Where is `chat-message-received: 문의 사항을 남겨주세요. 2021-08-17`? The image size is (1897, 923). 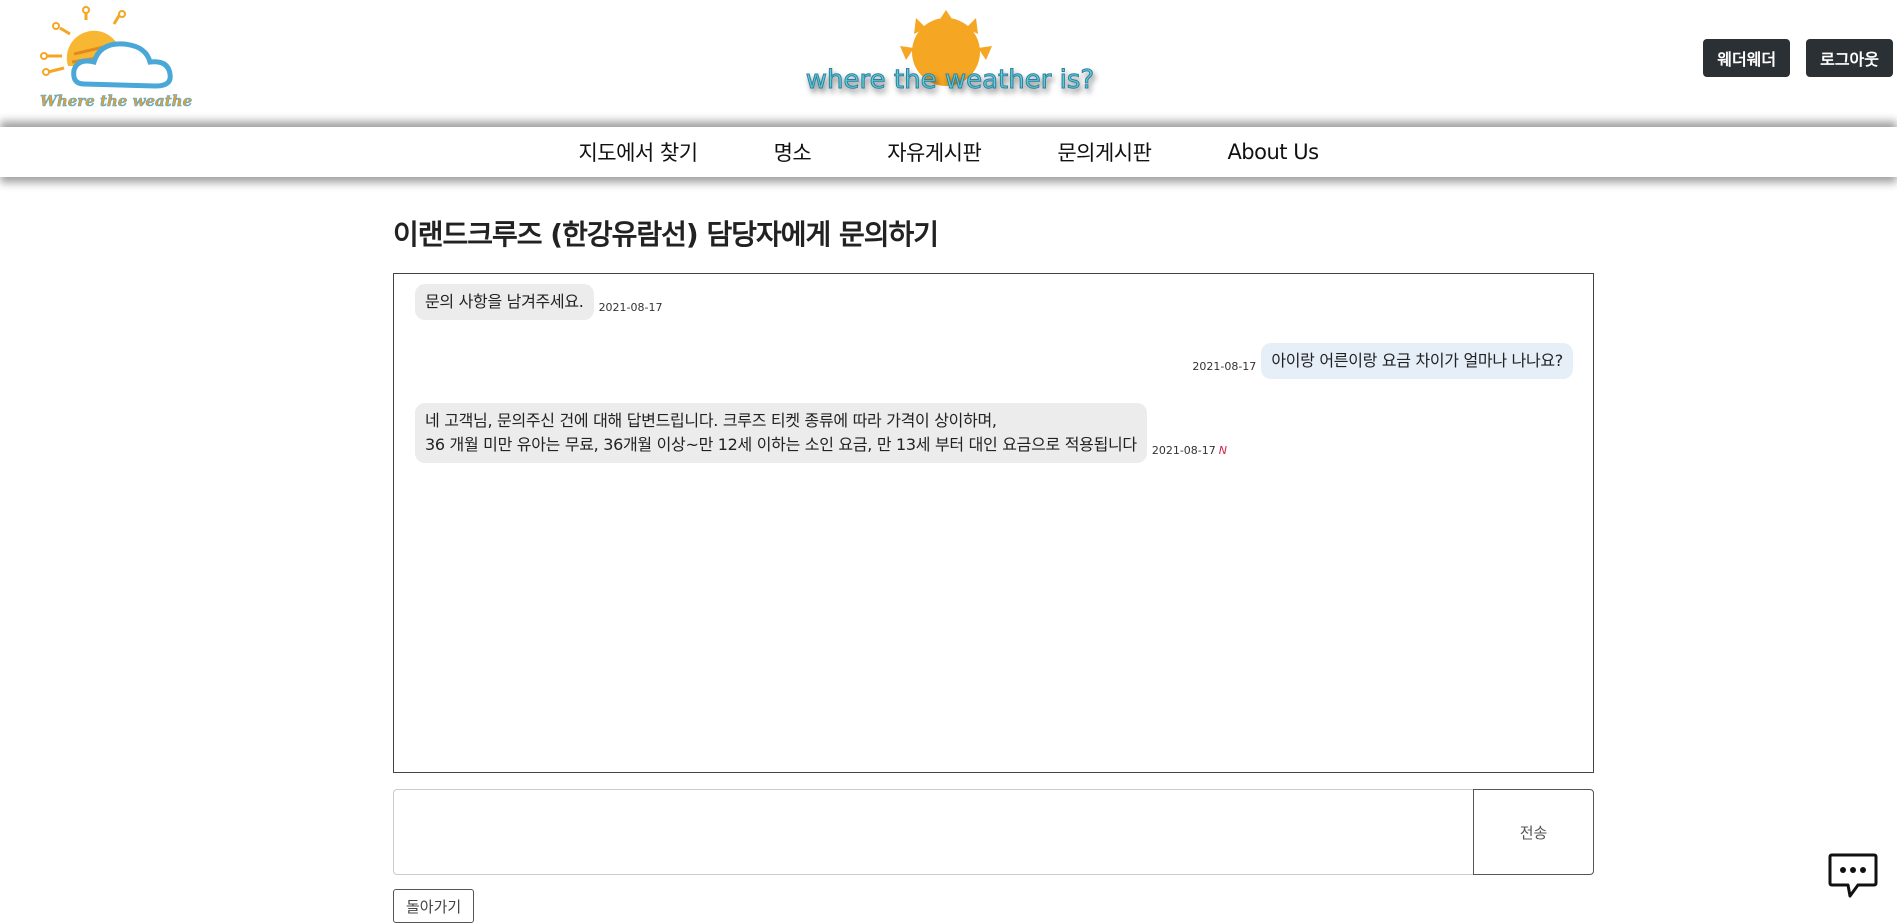
chat-message-received: 문의 사항을 남겨주세요. 2021-08-17 is located at coordinates (541, 302).